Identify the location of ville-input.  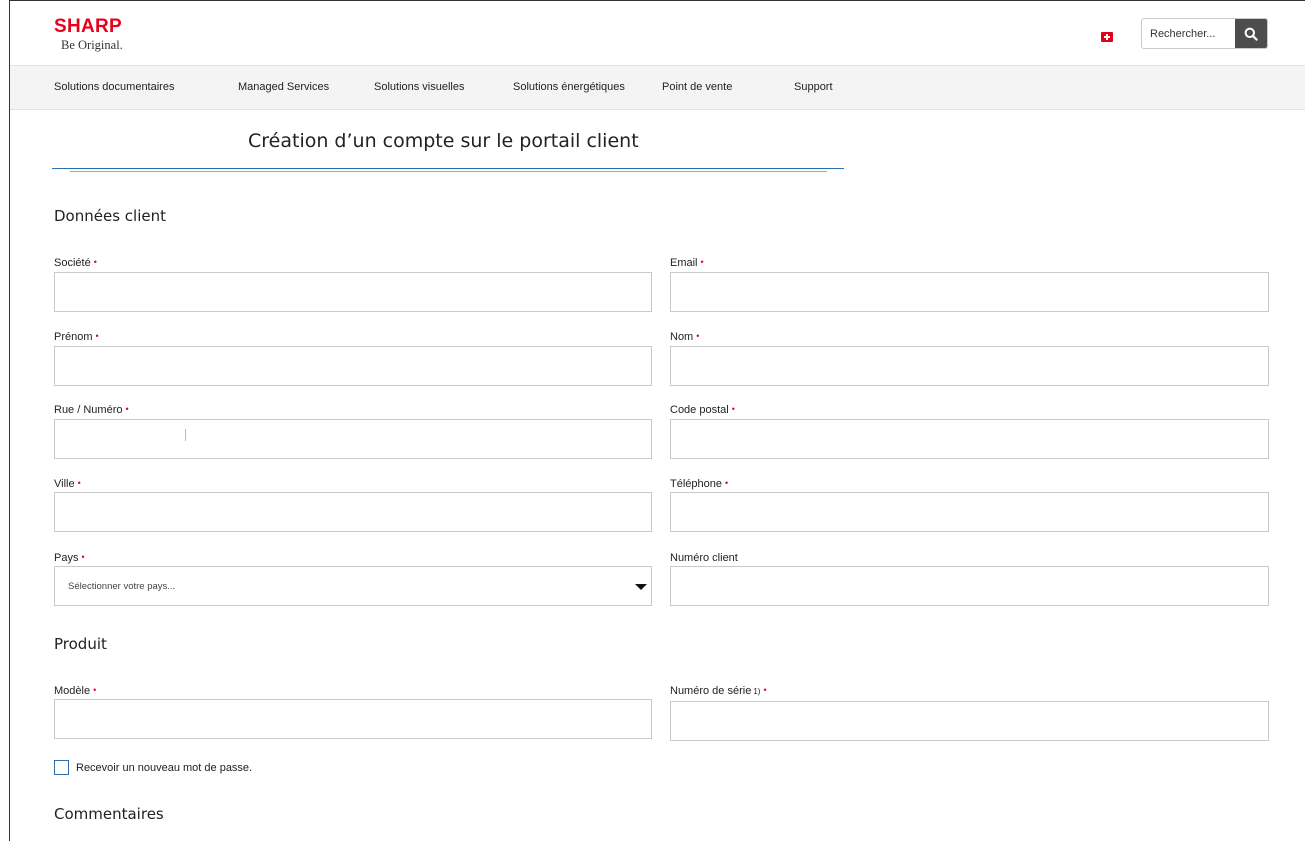
(353, 512).